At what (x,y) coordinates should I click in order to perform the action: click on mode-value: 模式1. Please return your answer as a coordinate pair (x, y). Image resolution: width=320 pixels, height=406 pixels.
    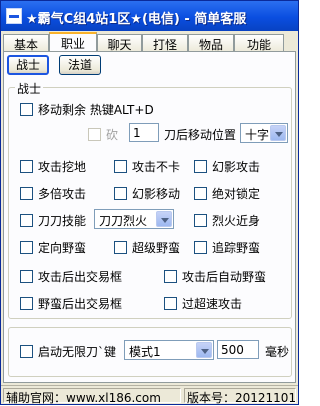
    Looking at the image, I should click on (145, 352).